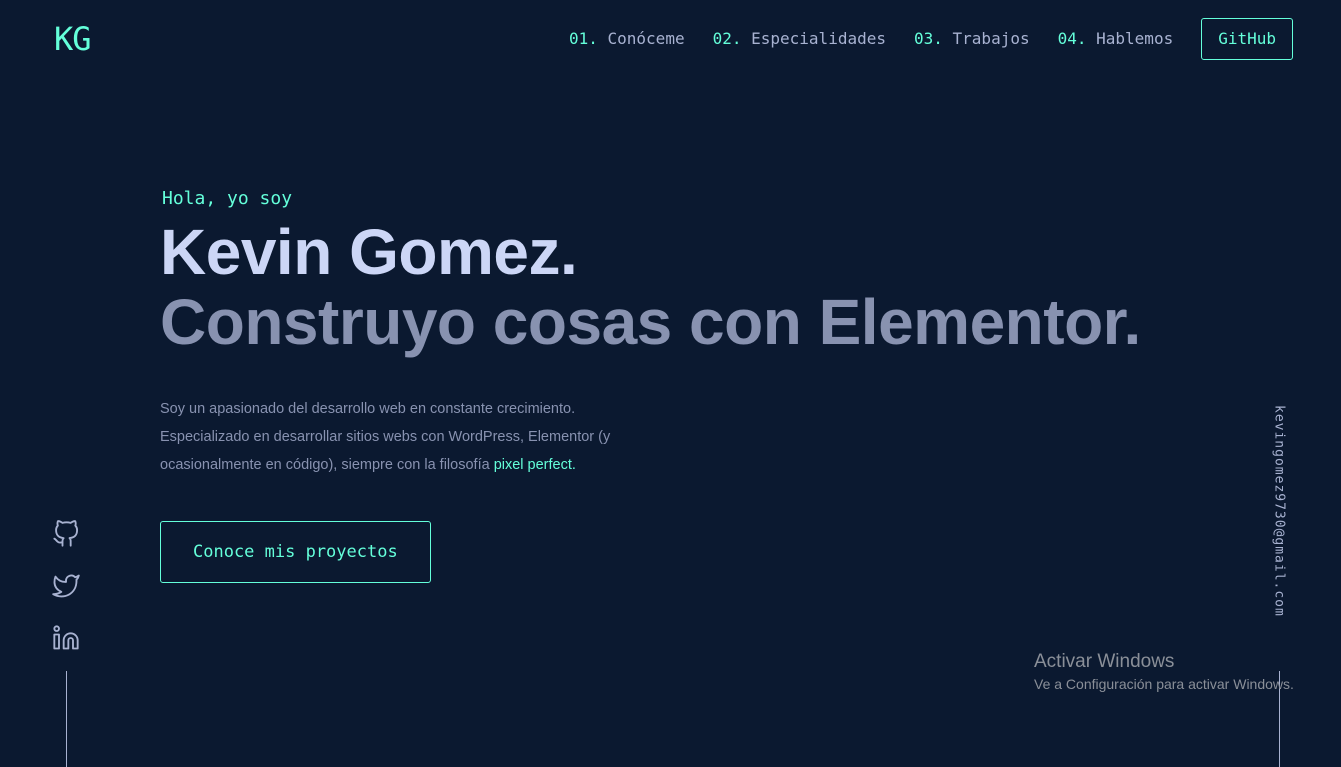 This screenshot has height=767, width=1341. Describe the element at coordinates (227, 198) in the screenshot. I see `hero-intro: Hola, yo soy` at that location.